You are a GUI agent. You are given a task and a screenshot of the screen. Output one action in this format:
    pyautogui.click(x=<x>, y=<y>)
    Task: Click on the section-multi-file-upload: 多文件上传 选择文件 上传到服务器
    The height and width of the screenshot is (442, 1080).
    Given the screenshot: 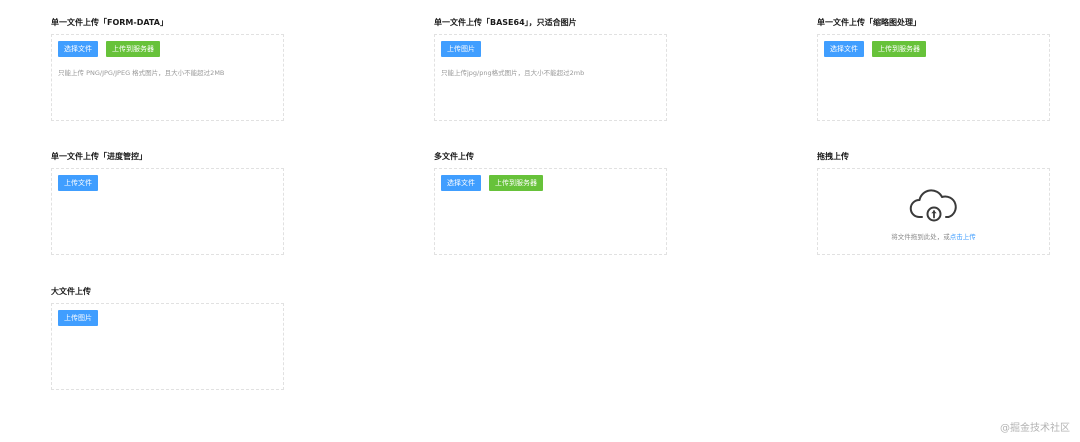 What is the action you would take?
    pyautogui.click(x=550, y=203)
    